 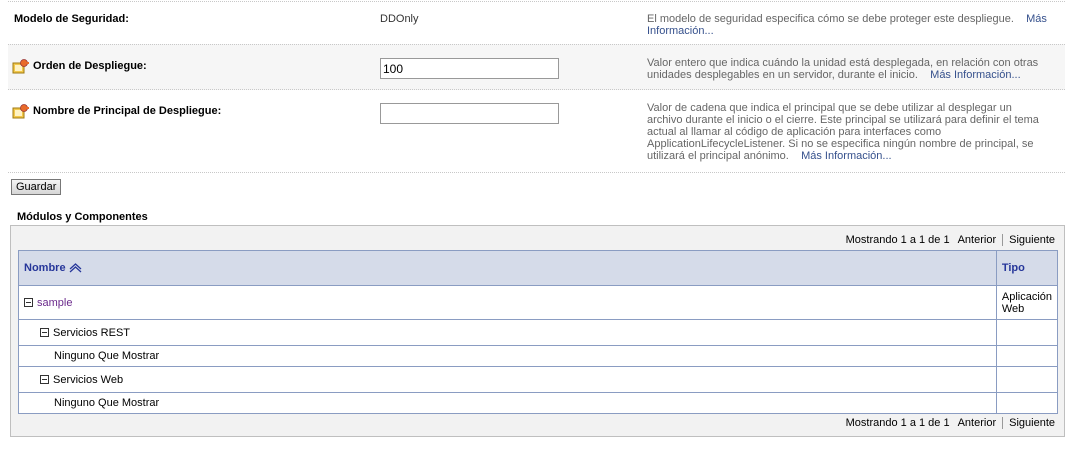 I want to click on top-pager: Mostrando 1 a 1 de 1 Anterior Siguiente, so click(x=950, y=240).